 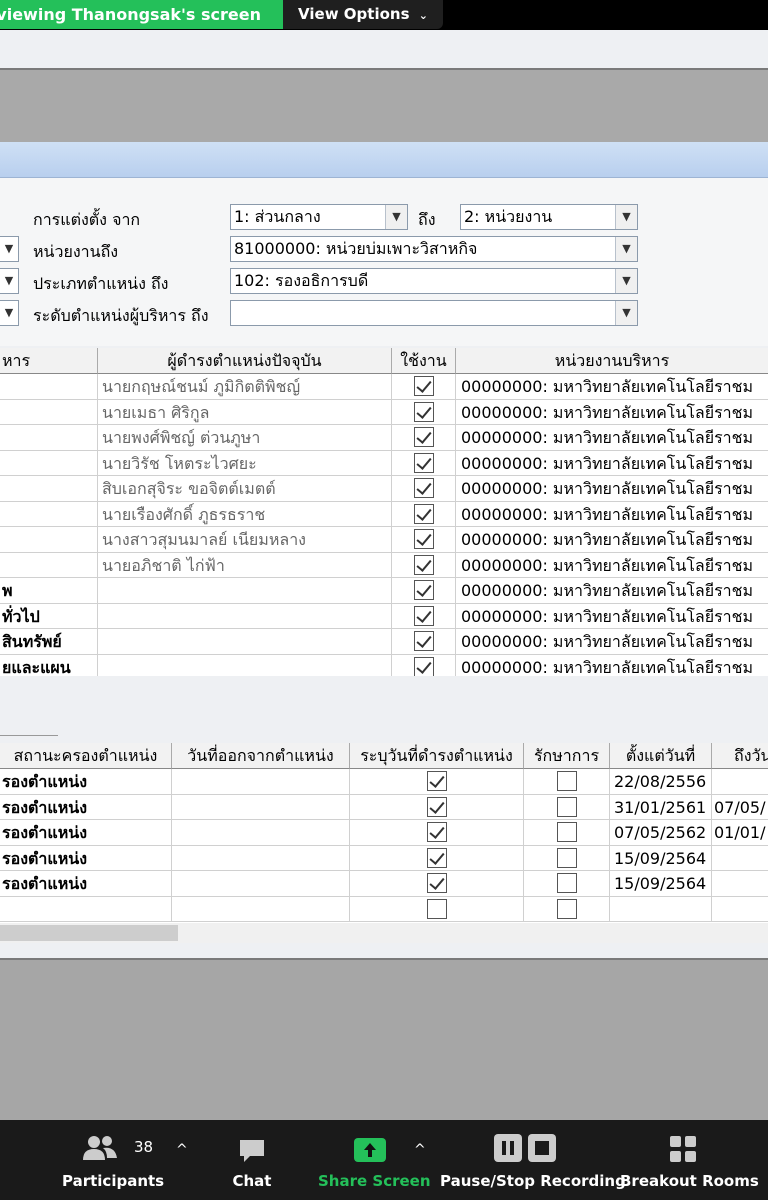 What do you see at coordinates (549, 217) in the screenshot?
I see `appoint-to-select: 2: หน่วยงาน ▼` at bounding box center [549, 217].